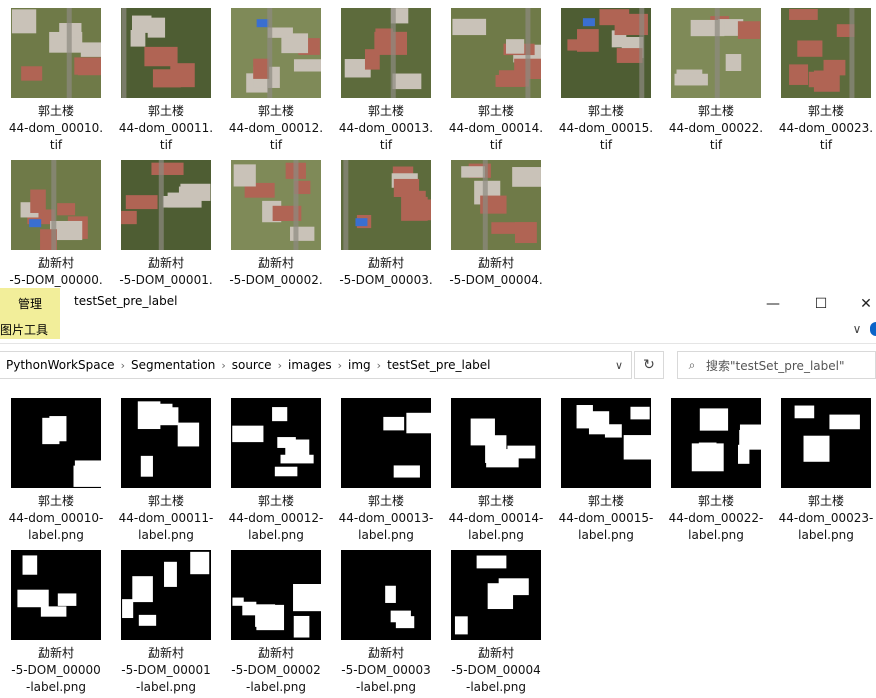 The height and width of the screenshot is (698, 876). Describe the element at coordinates (438, 331) in the screenshot. I see `ribbon-bar` at that location.